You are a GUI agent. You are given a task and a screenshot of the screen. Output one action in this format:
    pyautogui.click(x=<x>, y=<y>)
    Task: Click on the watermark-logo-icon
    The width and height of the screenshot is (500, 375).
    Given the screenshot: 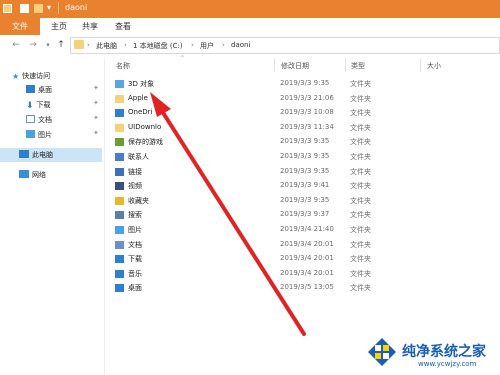 What is the action you would take?
    pyautogui.click(x=382, y=352)
    